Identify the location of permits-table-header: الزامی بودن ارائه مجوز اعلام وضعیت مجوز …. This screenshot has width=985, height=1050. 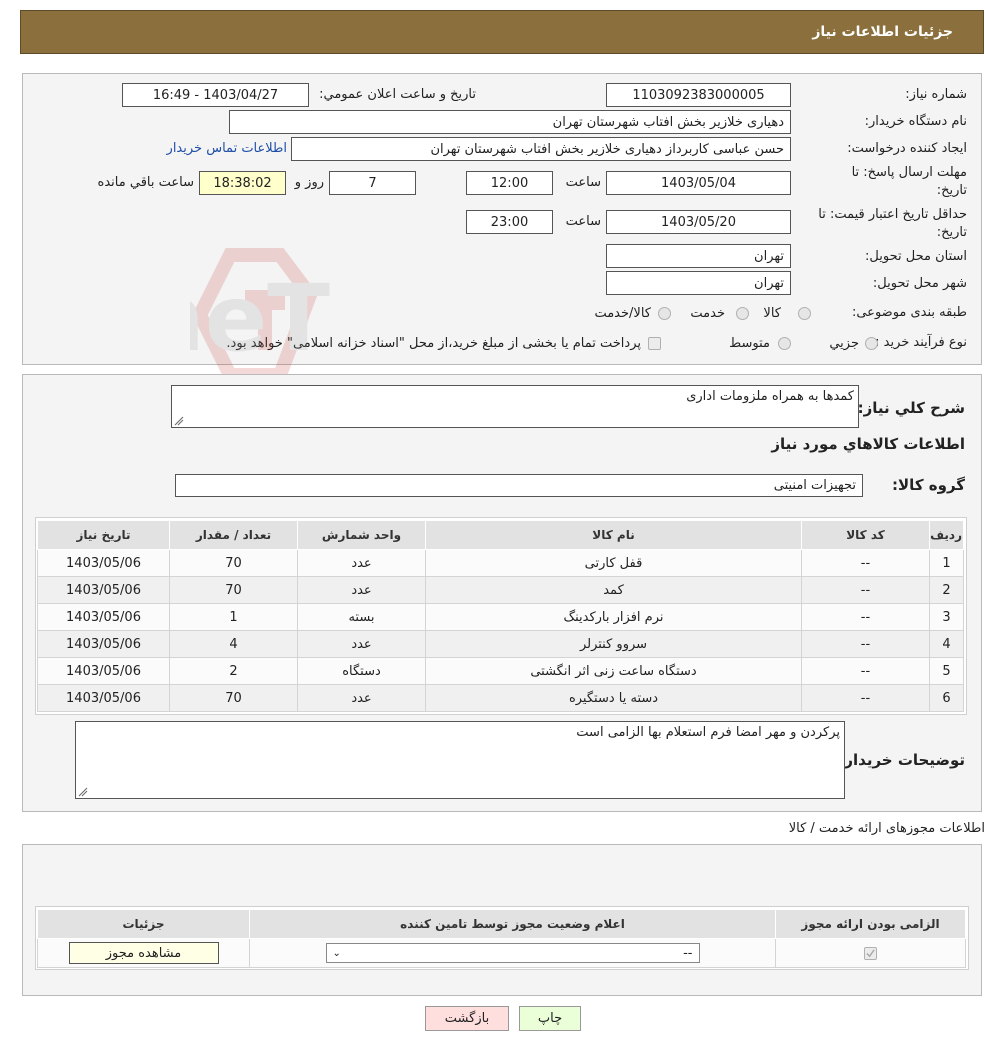
(501, 924).